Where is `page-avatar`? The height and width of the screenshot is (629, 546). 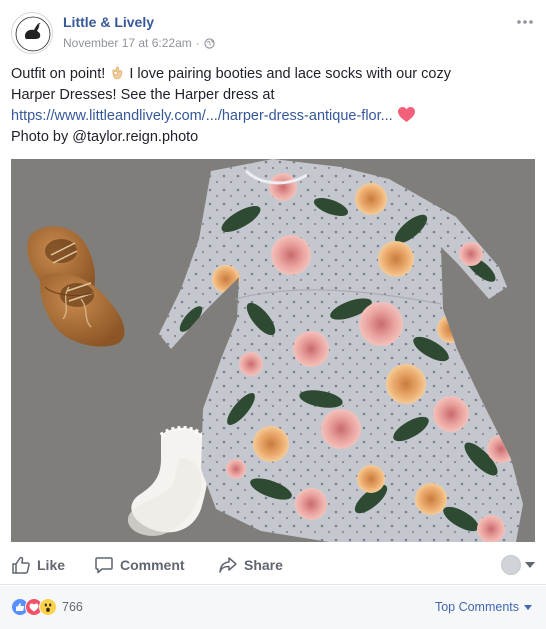
page-avatar is located at coordinates (32, 33).